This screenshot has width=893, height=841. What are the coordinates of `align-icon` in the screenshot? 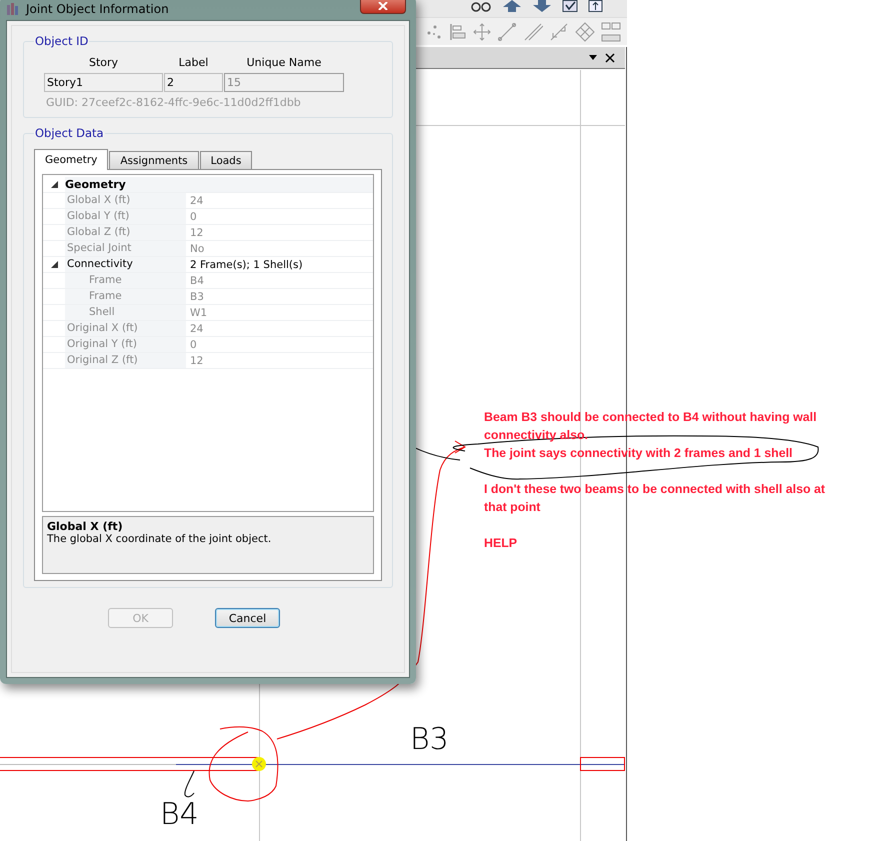 It's located at (458, 31).